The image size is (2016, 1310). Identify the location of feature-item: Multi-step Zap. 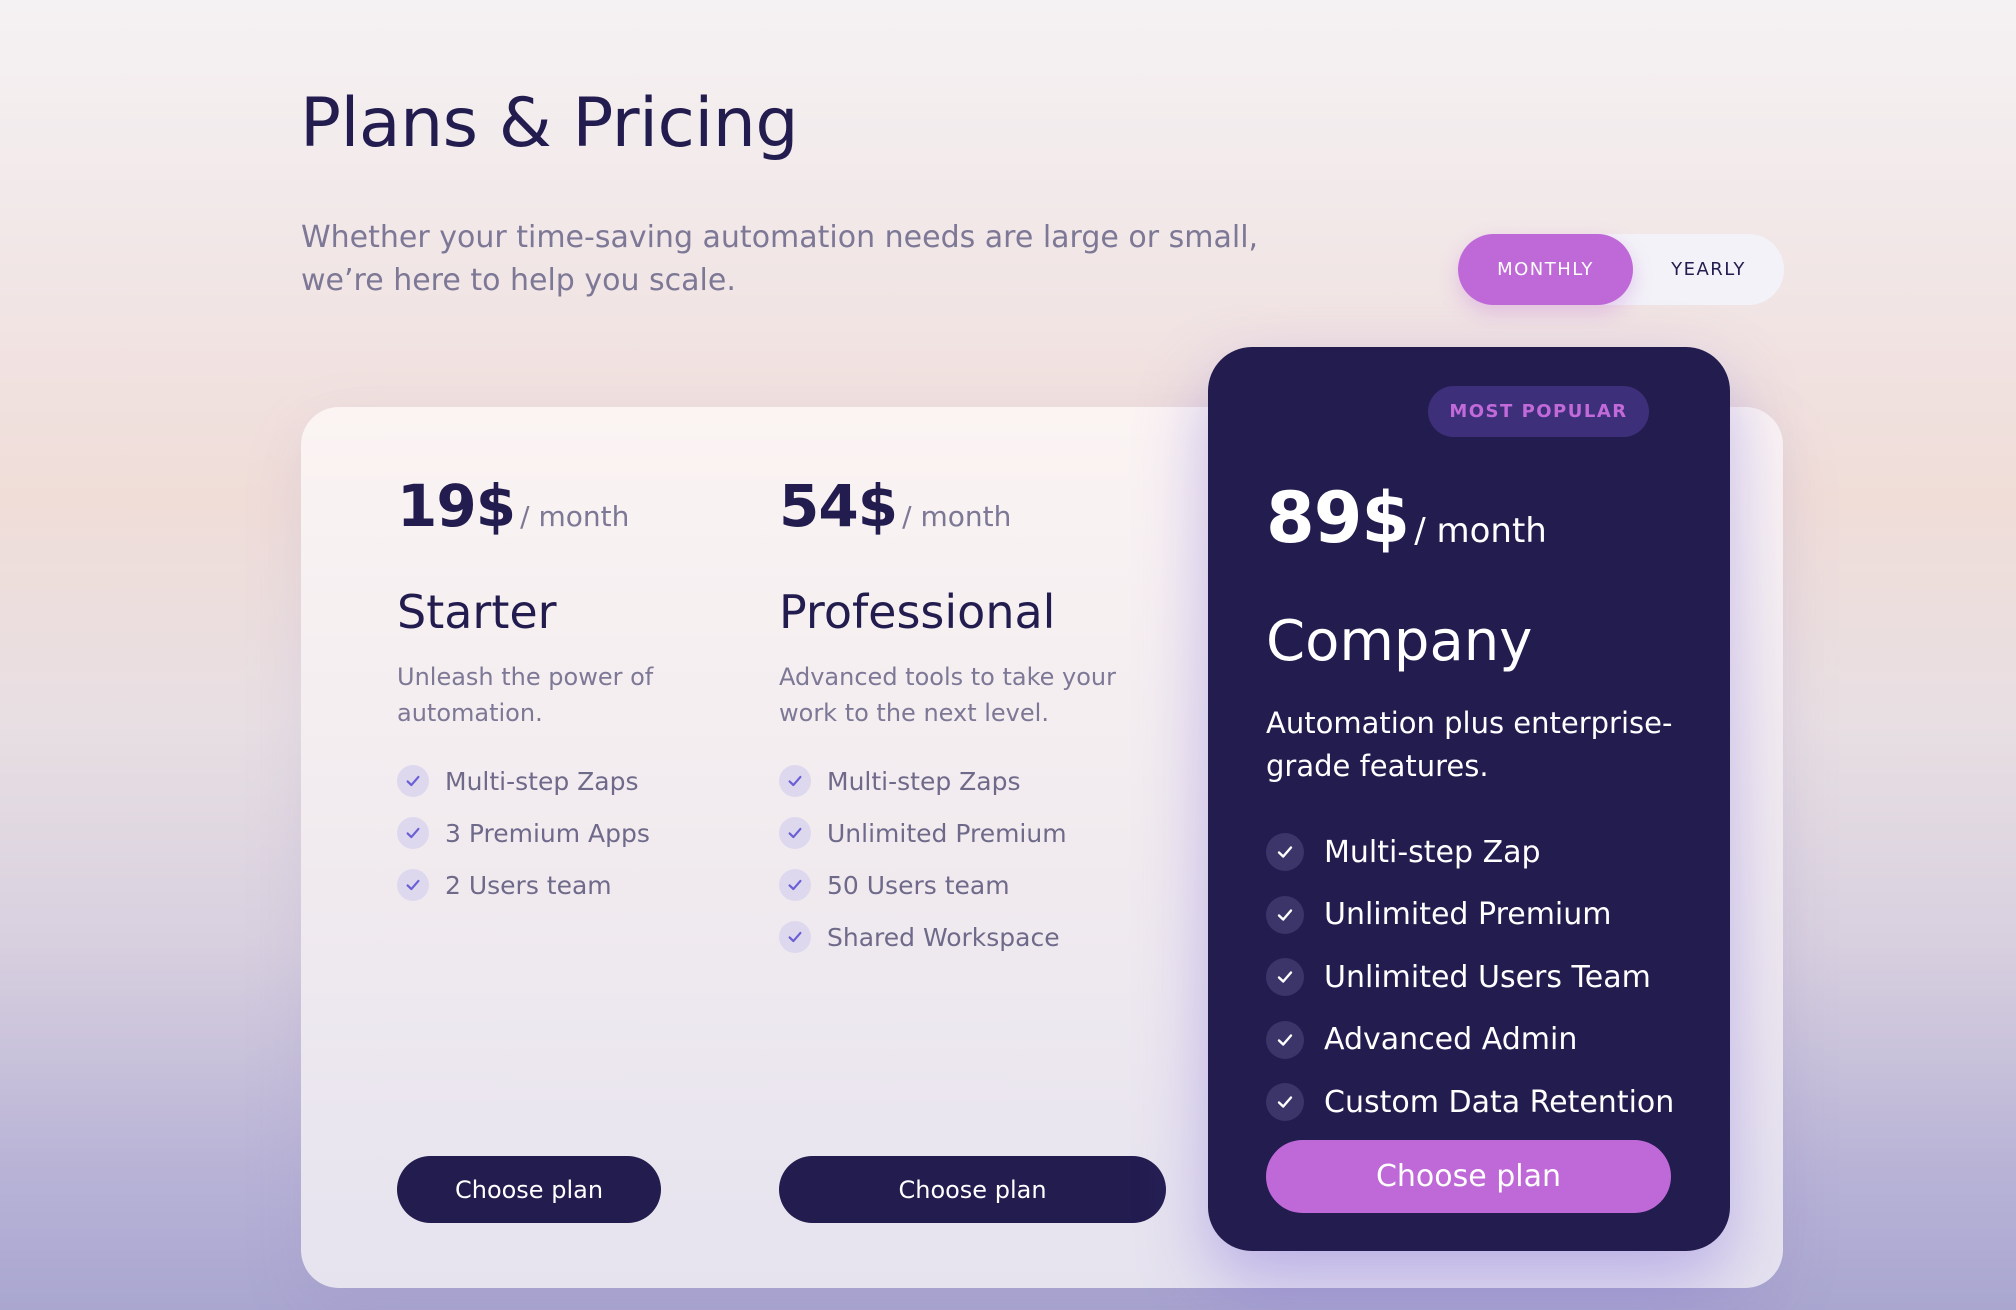
(1470, 852).